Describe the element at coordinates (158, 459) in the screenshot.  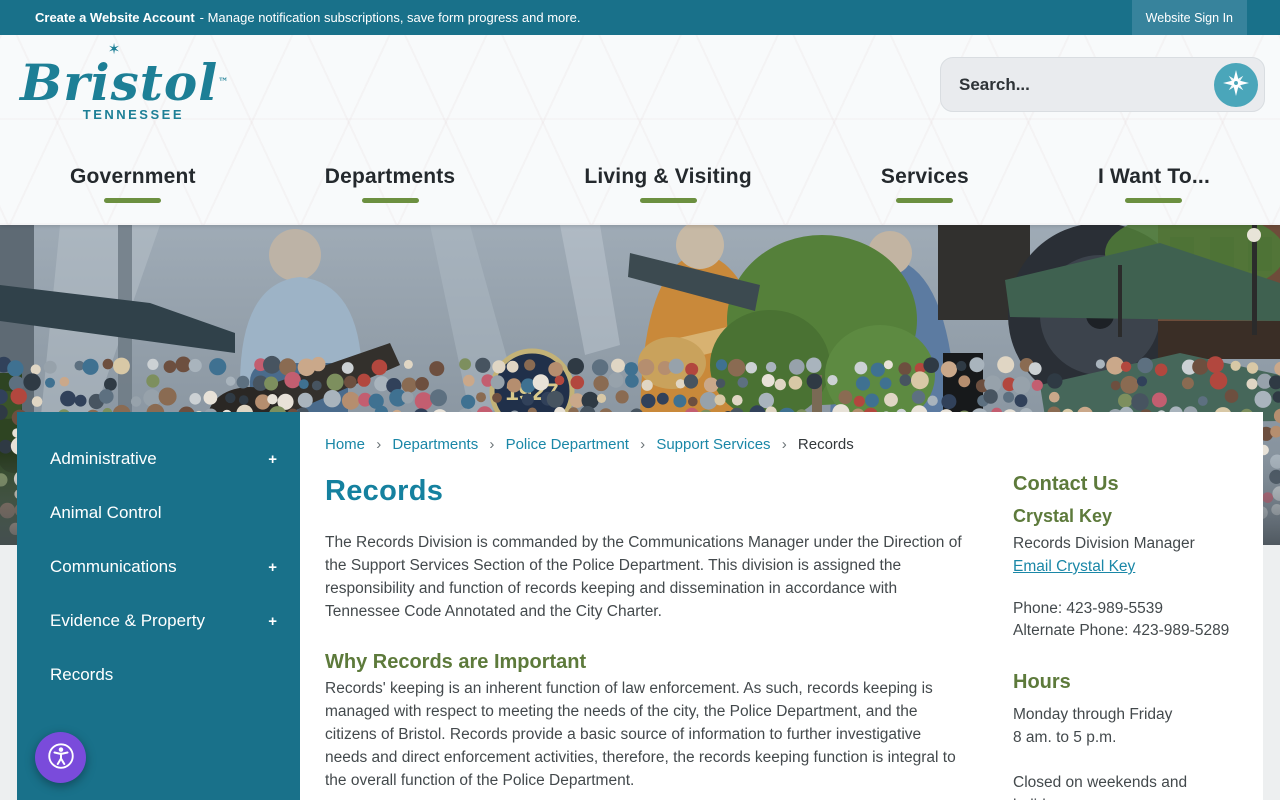
I see `sidenav-item-administrative: Administrative +` at that location.